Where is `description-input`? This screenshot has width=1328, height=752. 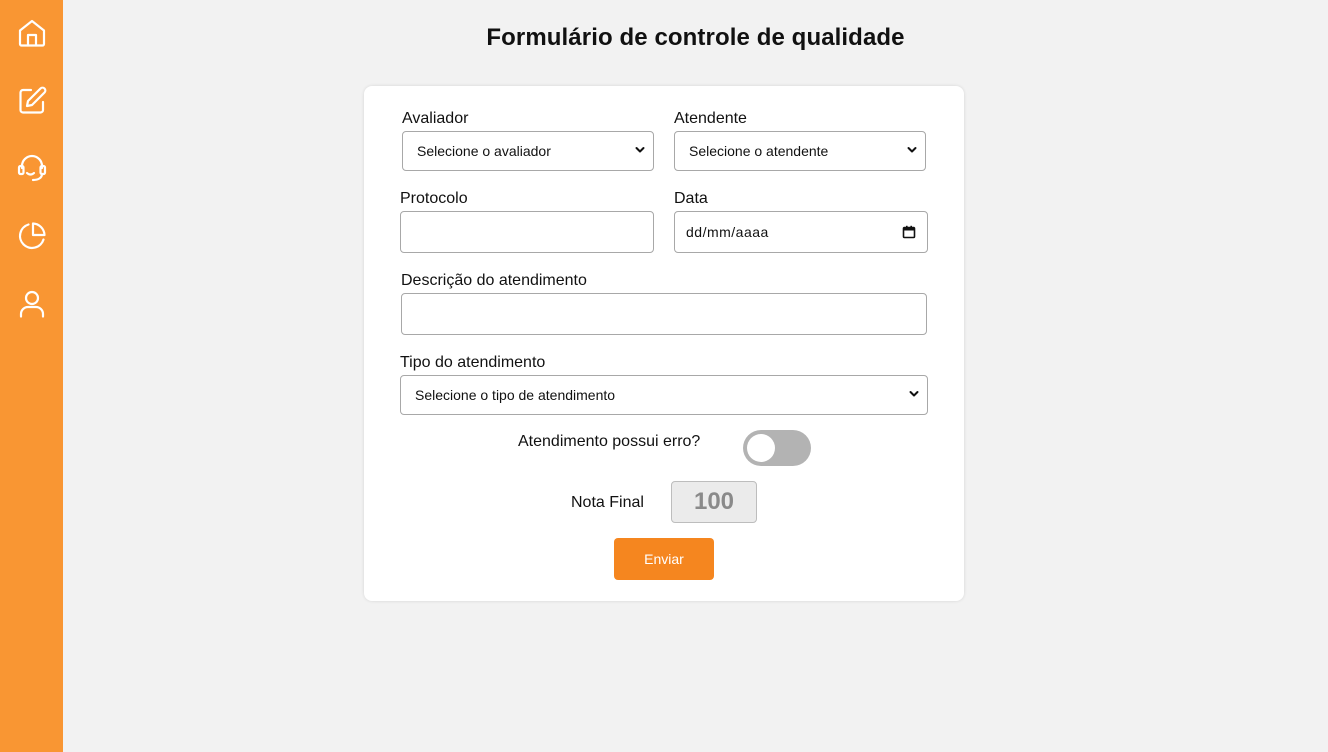 description-input is located at coordinates (664, 314).